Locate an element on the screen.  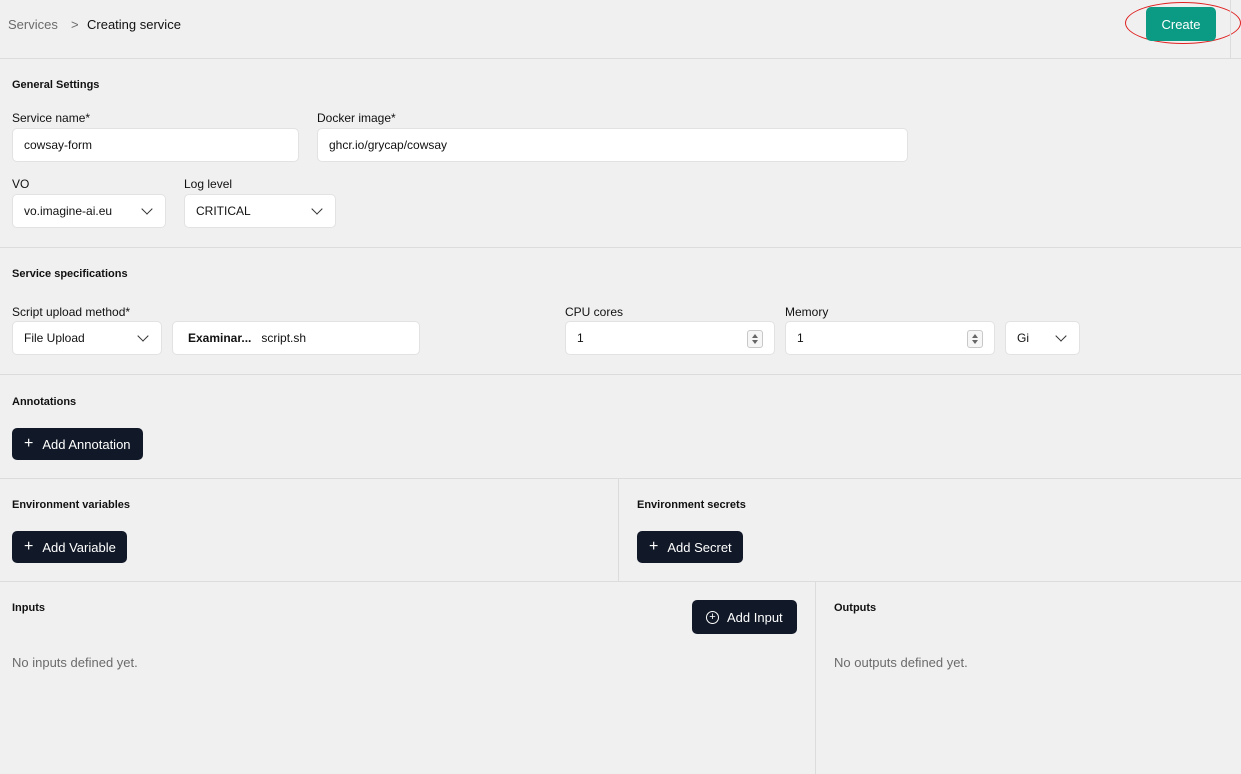
inputs-title: Inputs is located at coordinates (28, 608).